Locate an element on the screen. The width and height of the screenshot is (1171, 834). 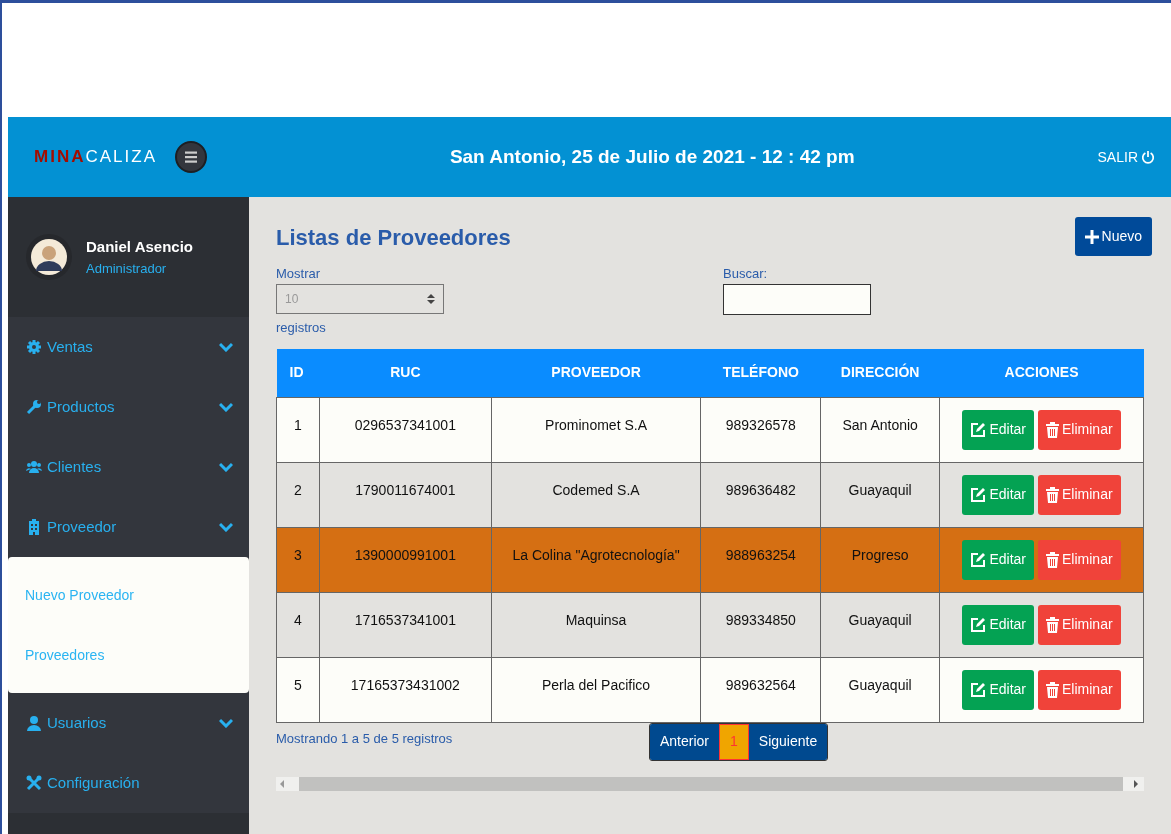
page-button: Siguiente is located at coordinates (788, 741).